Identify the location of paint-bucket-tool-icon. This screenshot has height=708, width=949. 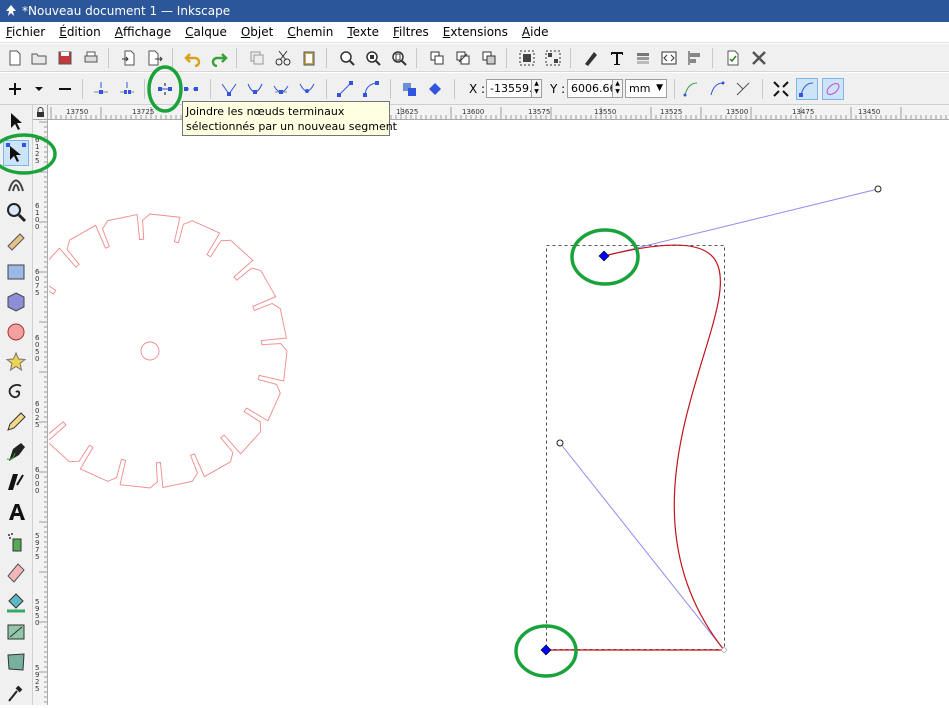
(16, 602).